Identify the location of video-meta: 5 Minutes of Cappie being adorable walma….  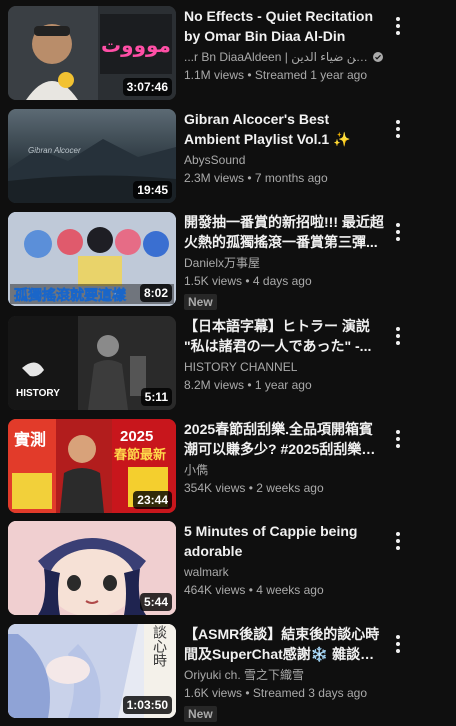
(284, 560).